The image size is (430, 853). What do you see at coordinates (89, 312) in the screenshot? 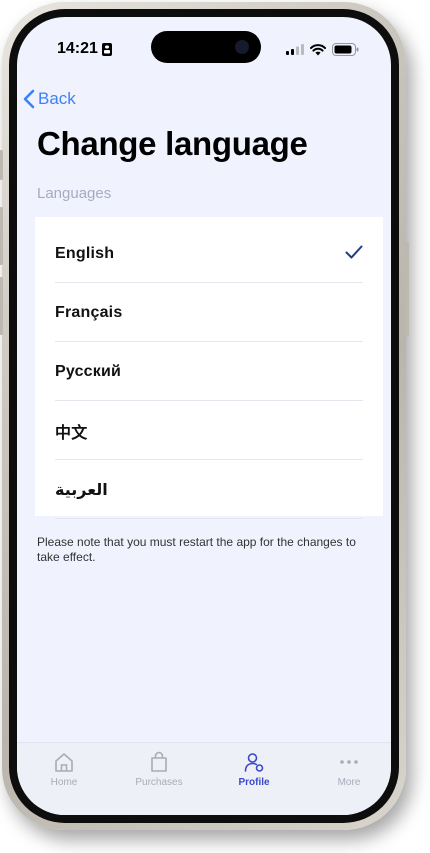
I see `language-label: Français` at bounding box center [89, 312].